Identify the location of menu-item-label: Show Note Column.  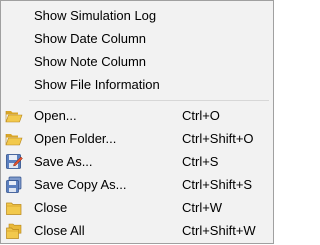
(90, 61).